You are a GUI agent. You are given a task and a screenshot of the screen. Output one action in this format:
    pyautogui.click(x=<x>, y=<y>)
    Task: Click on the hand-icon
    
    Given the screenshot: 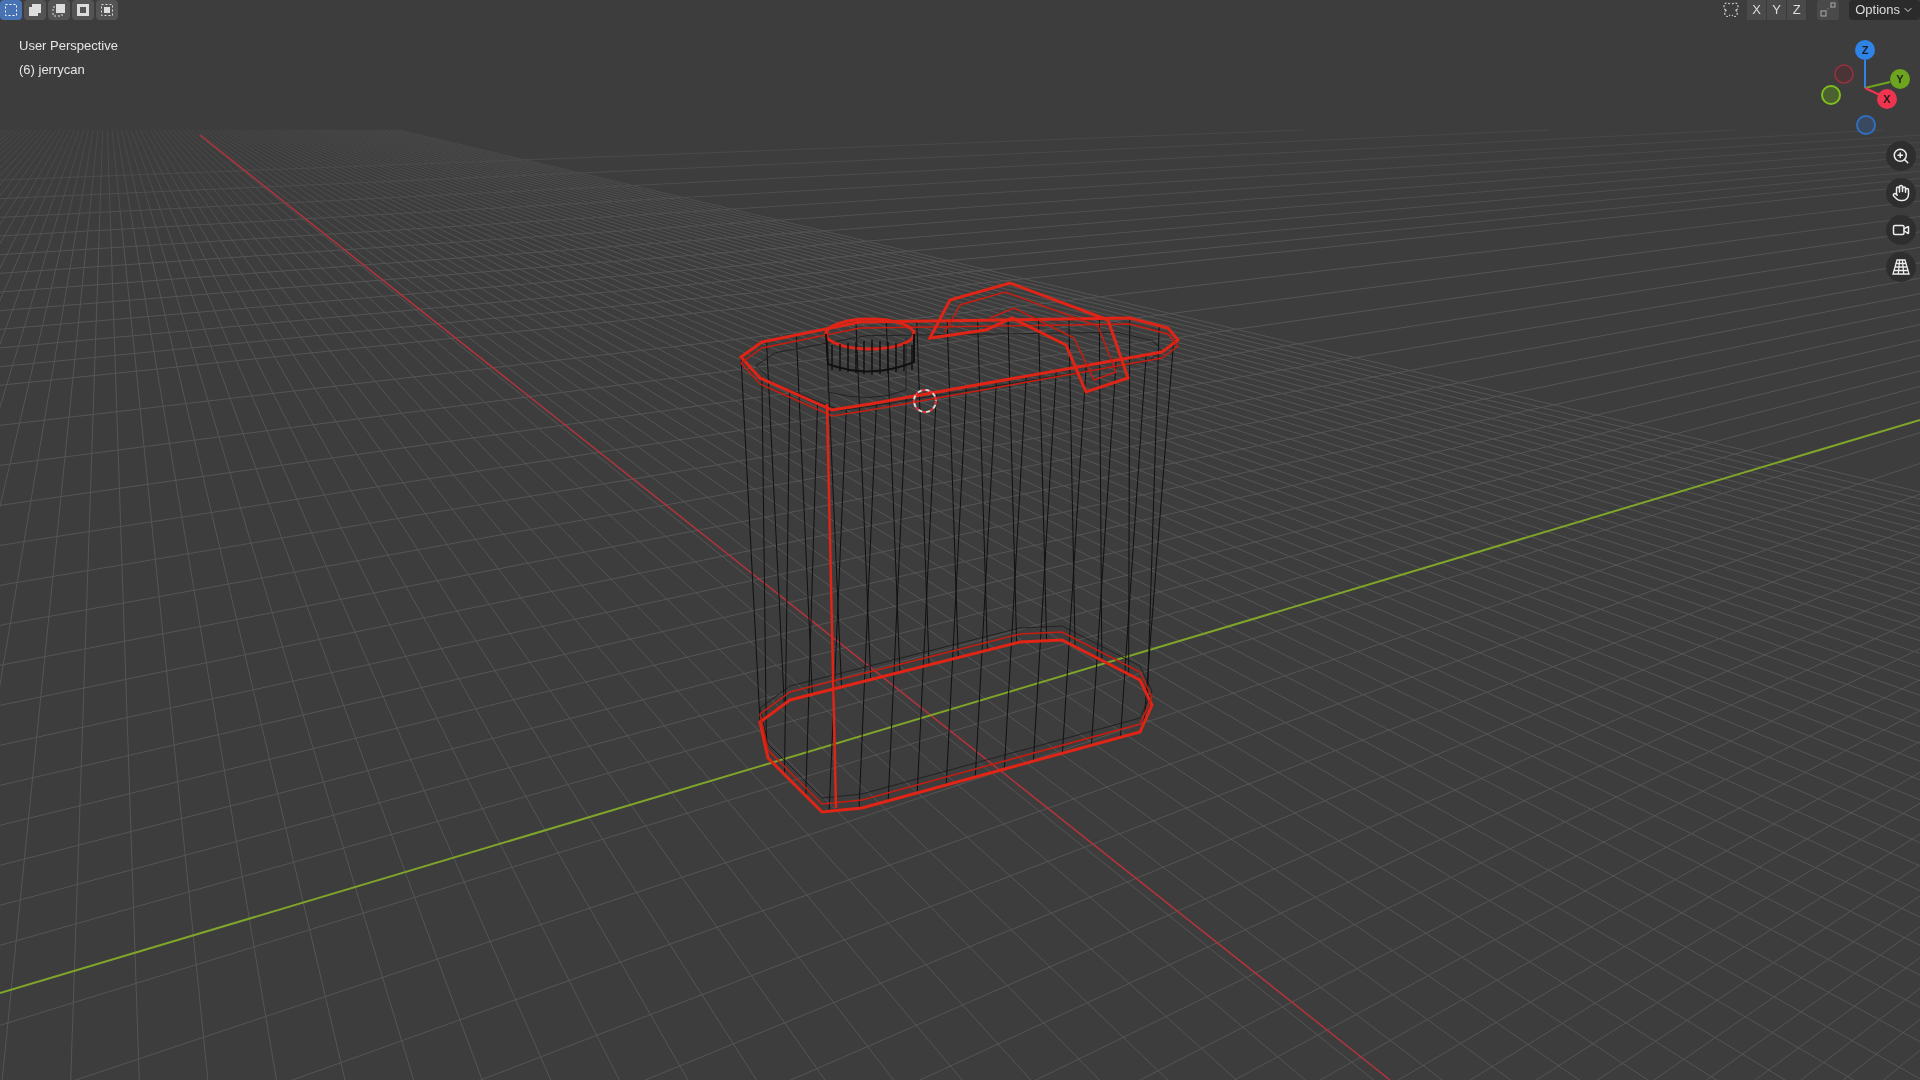 What is the action you would take?
    pyautogui.click(x=1901, y=193)
    